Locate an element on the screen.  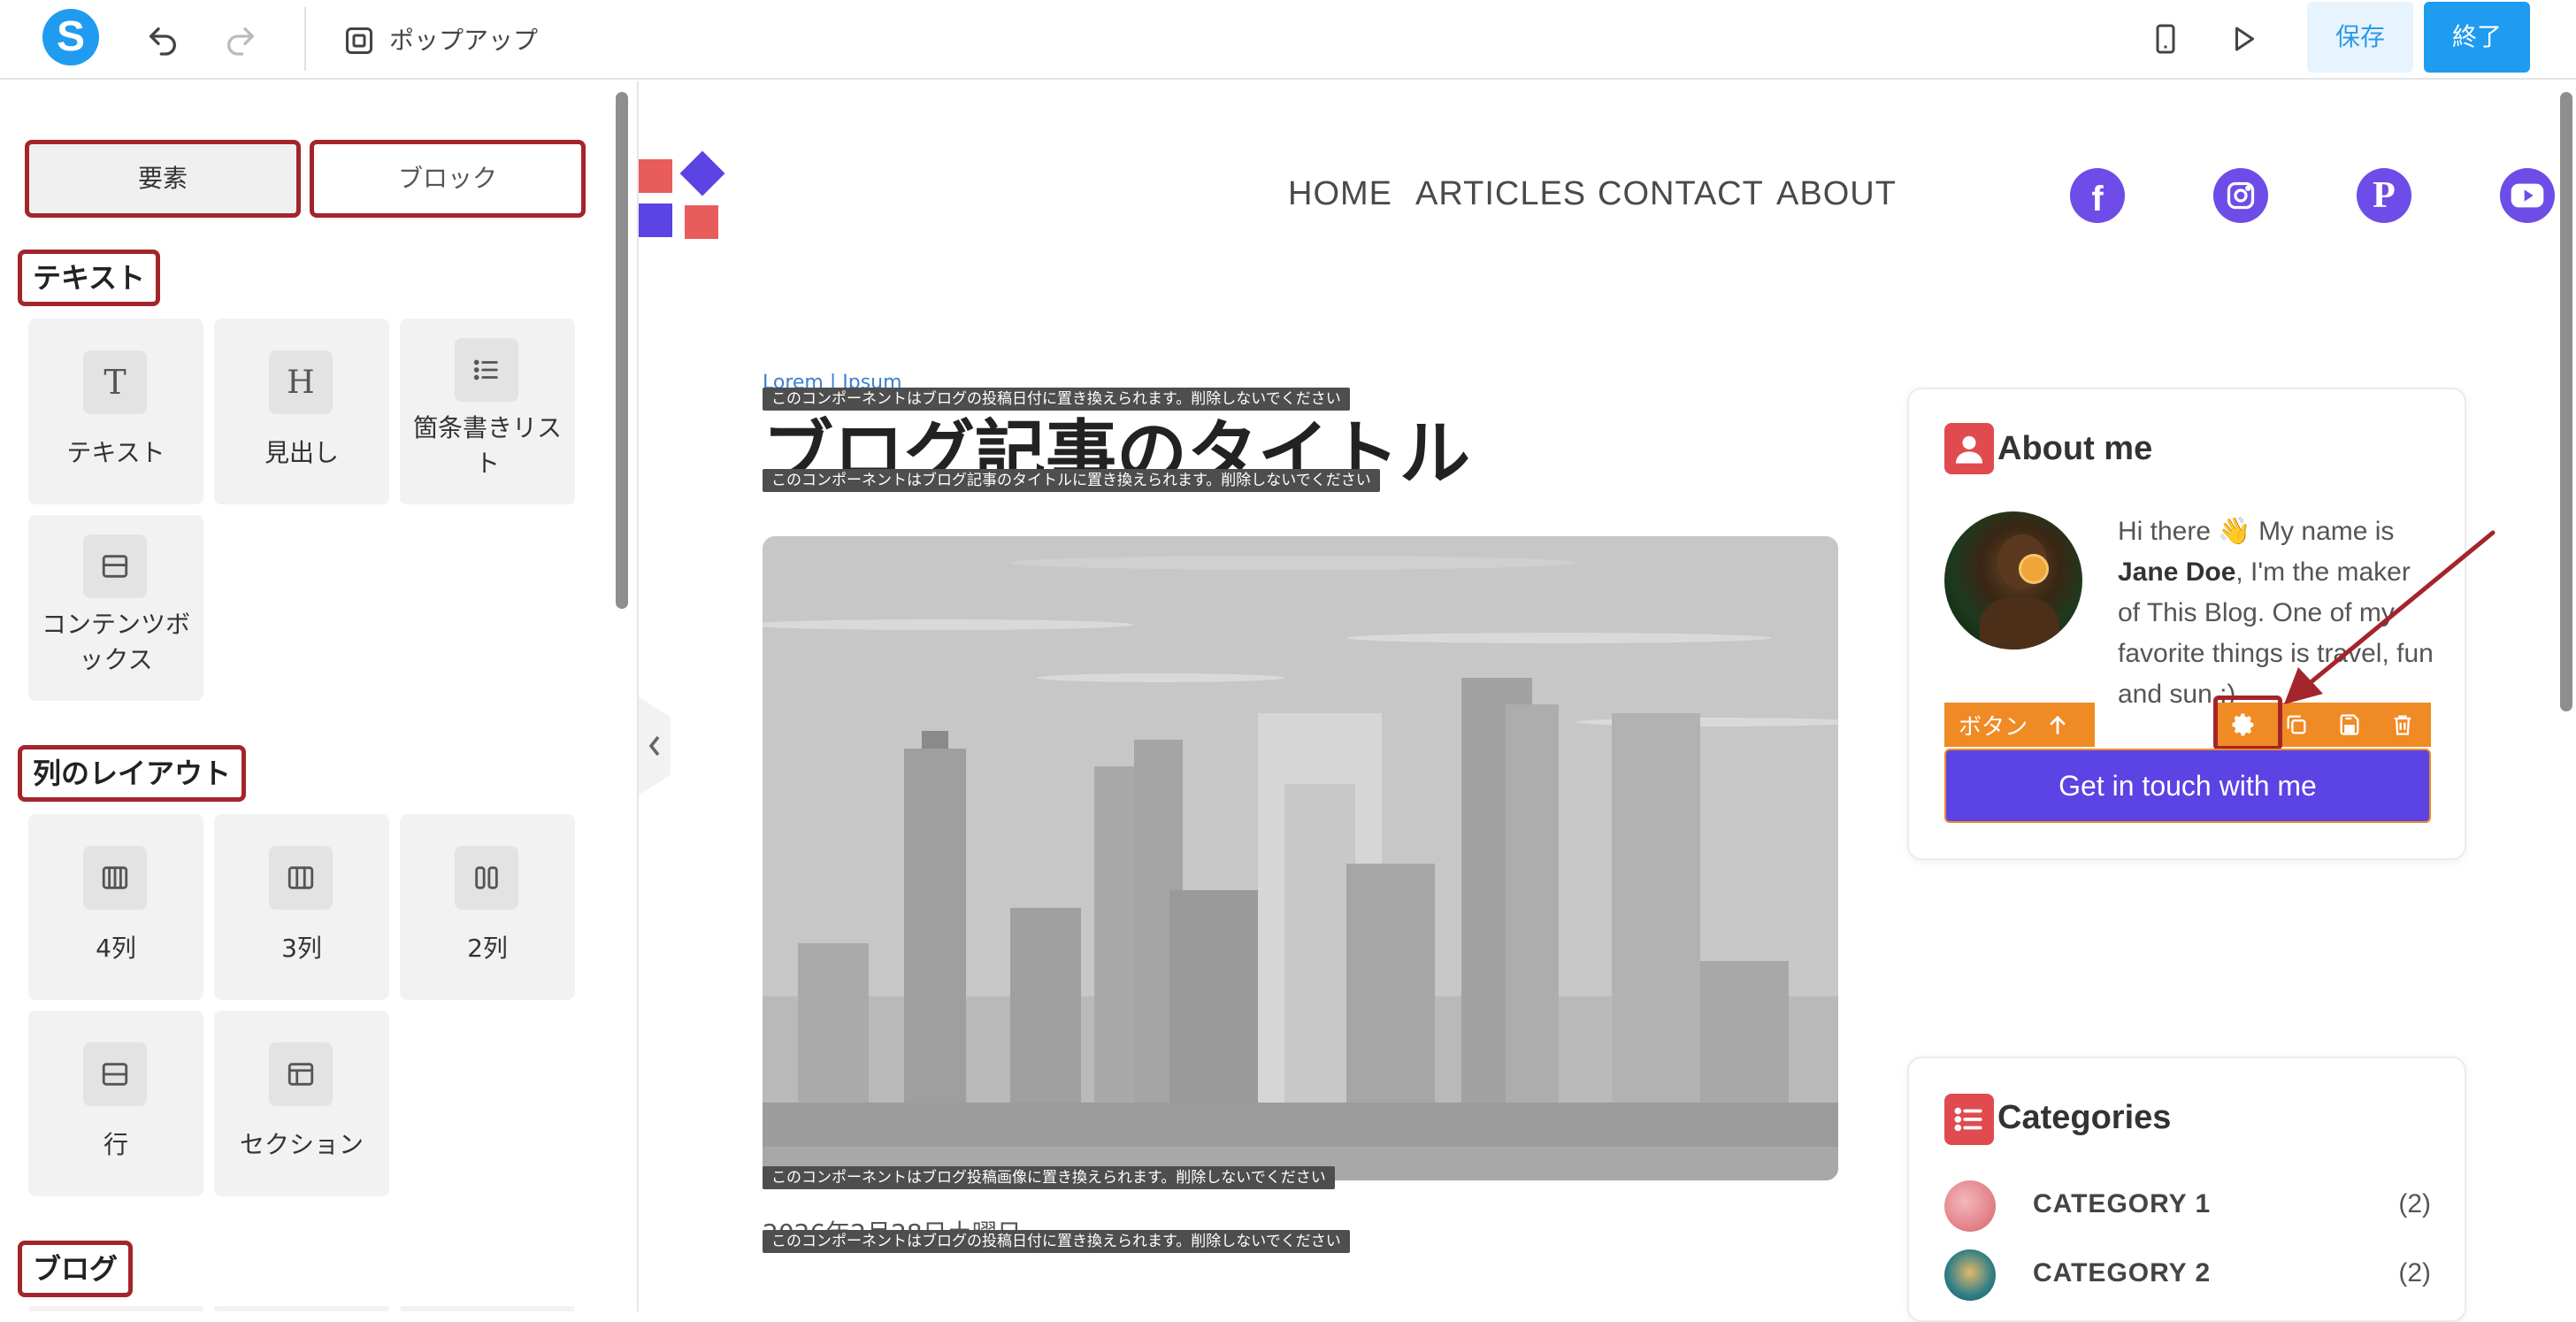
tab-blocks: ブロック is located at coordinates (448, 179).